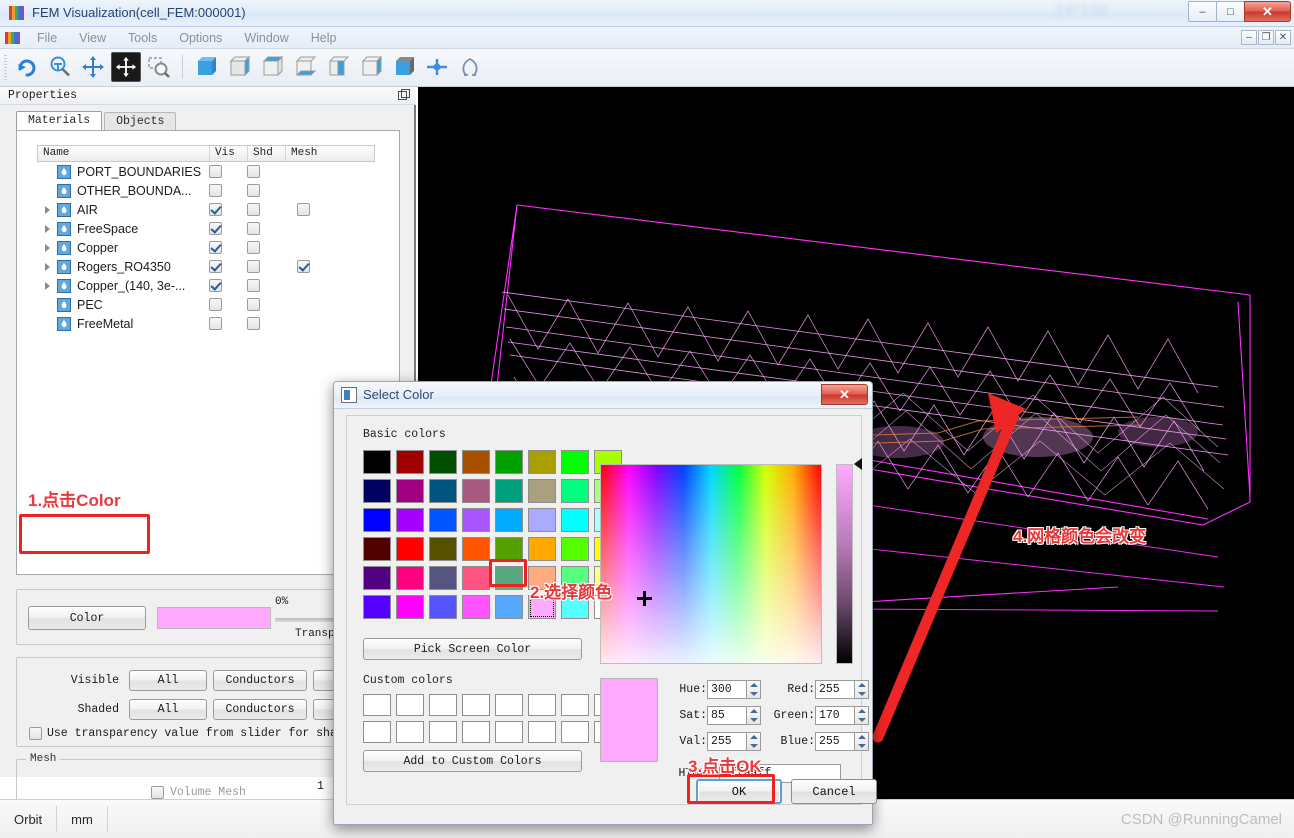  I want to click on view-right-icon, so click(371, 67).